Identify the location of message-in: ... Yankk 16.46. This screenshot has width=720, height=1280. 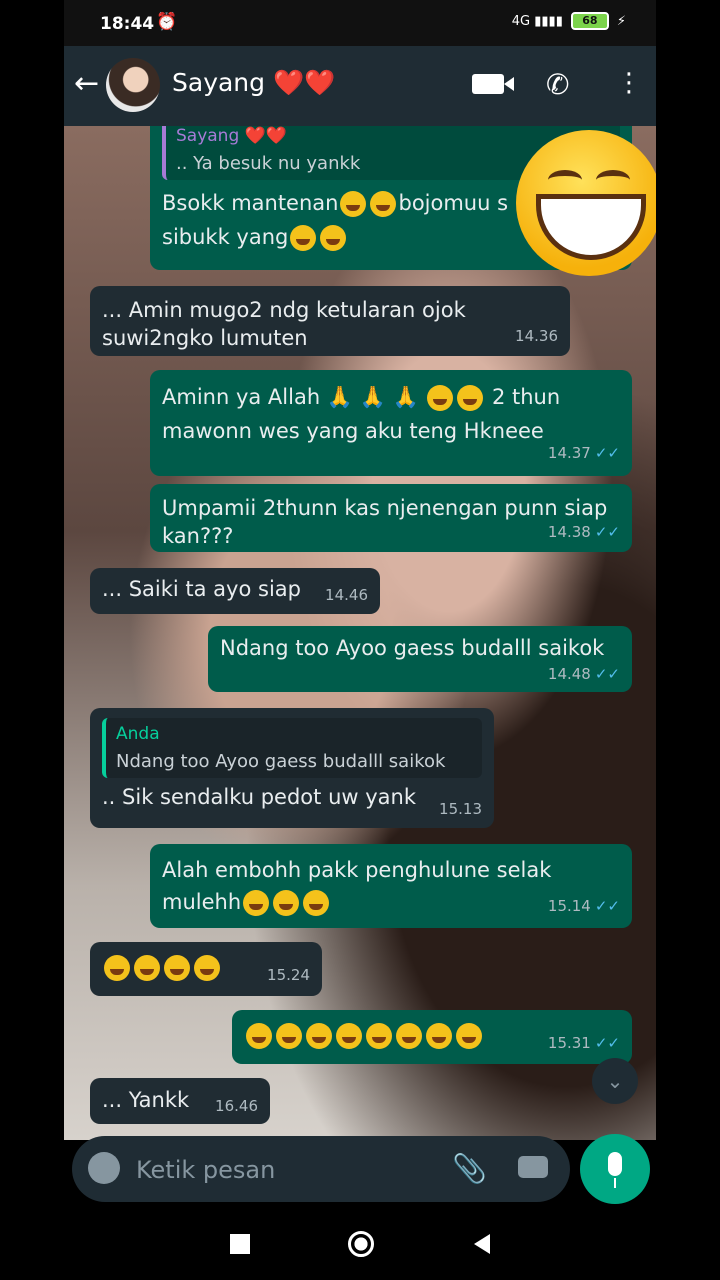
(180, 1101).